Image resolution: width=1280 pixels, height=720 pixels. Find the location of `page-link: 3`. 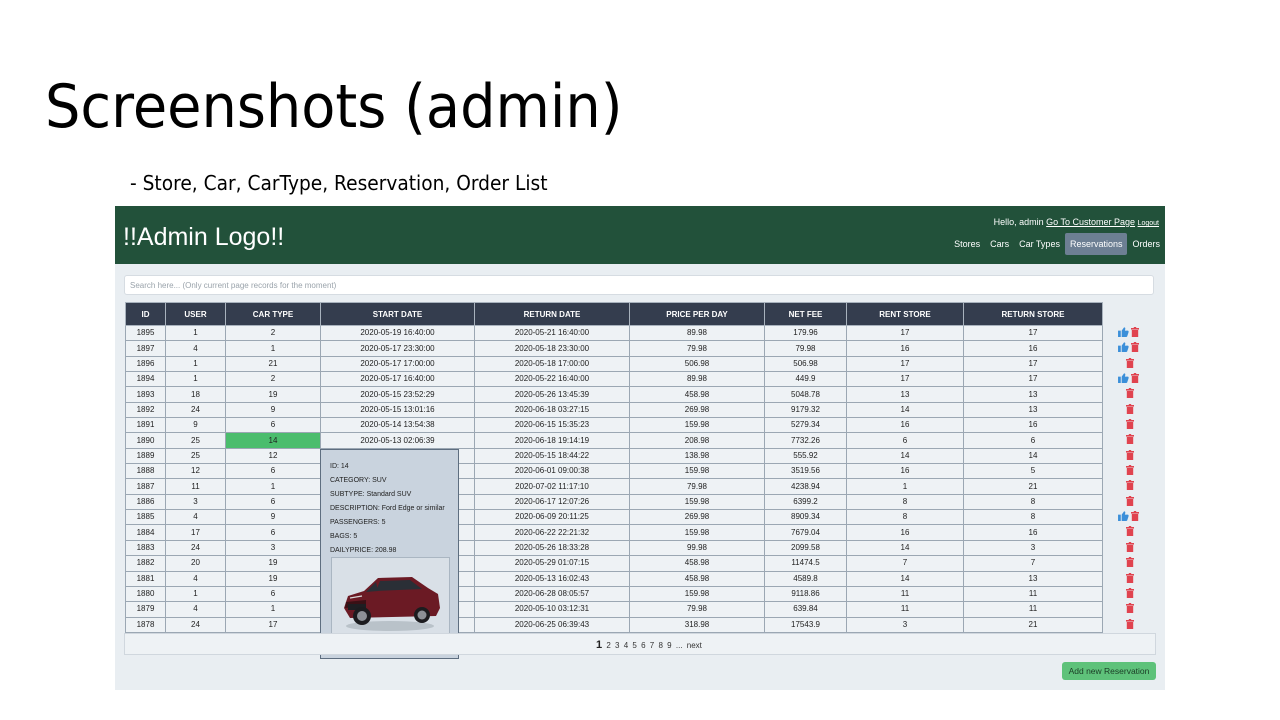

page-link: 3 is located at coordinates (617, 645).